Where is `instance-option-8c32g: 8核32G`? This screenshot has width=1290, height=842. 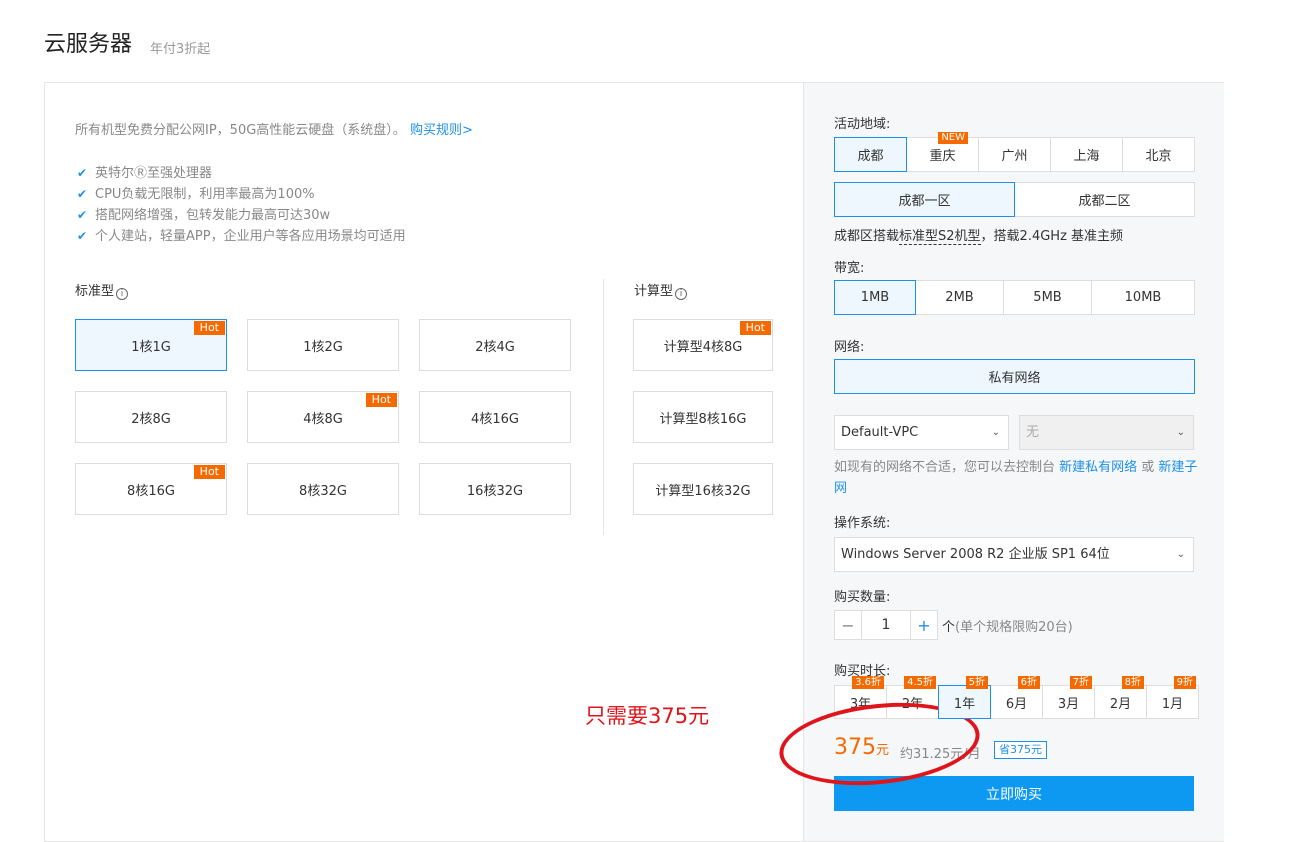 instance-option-8c32g: 8核32G is located at coordinates (323, 489).